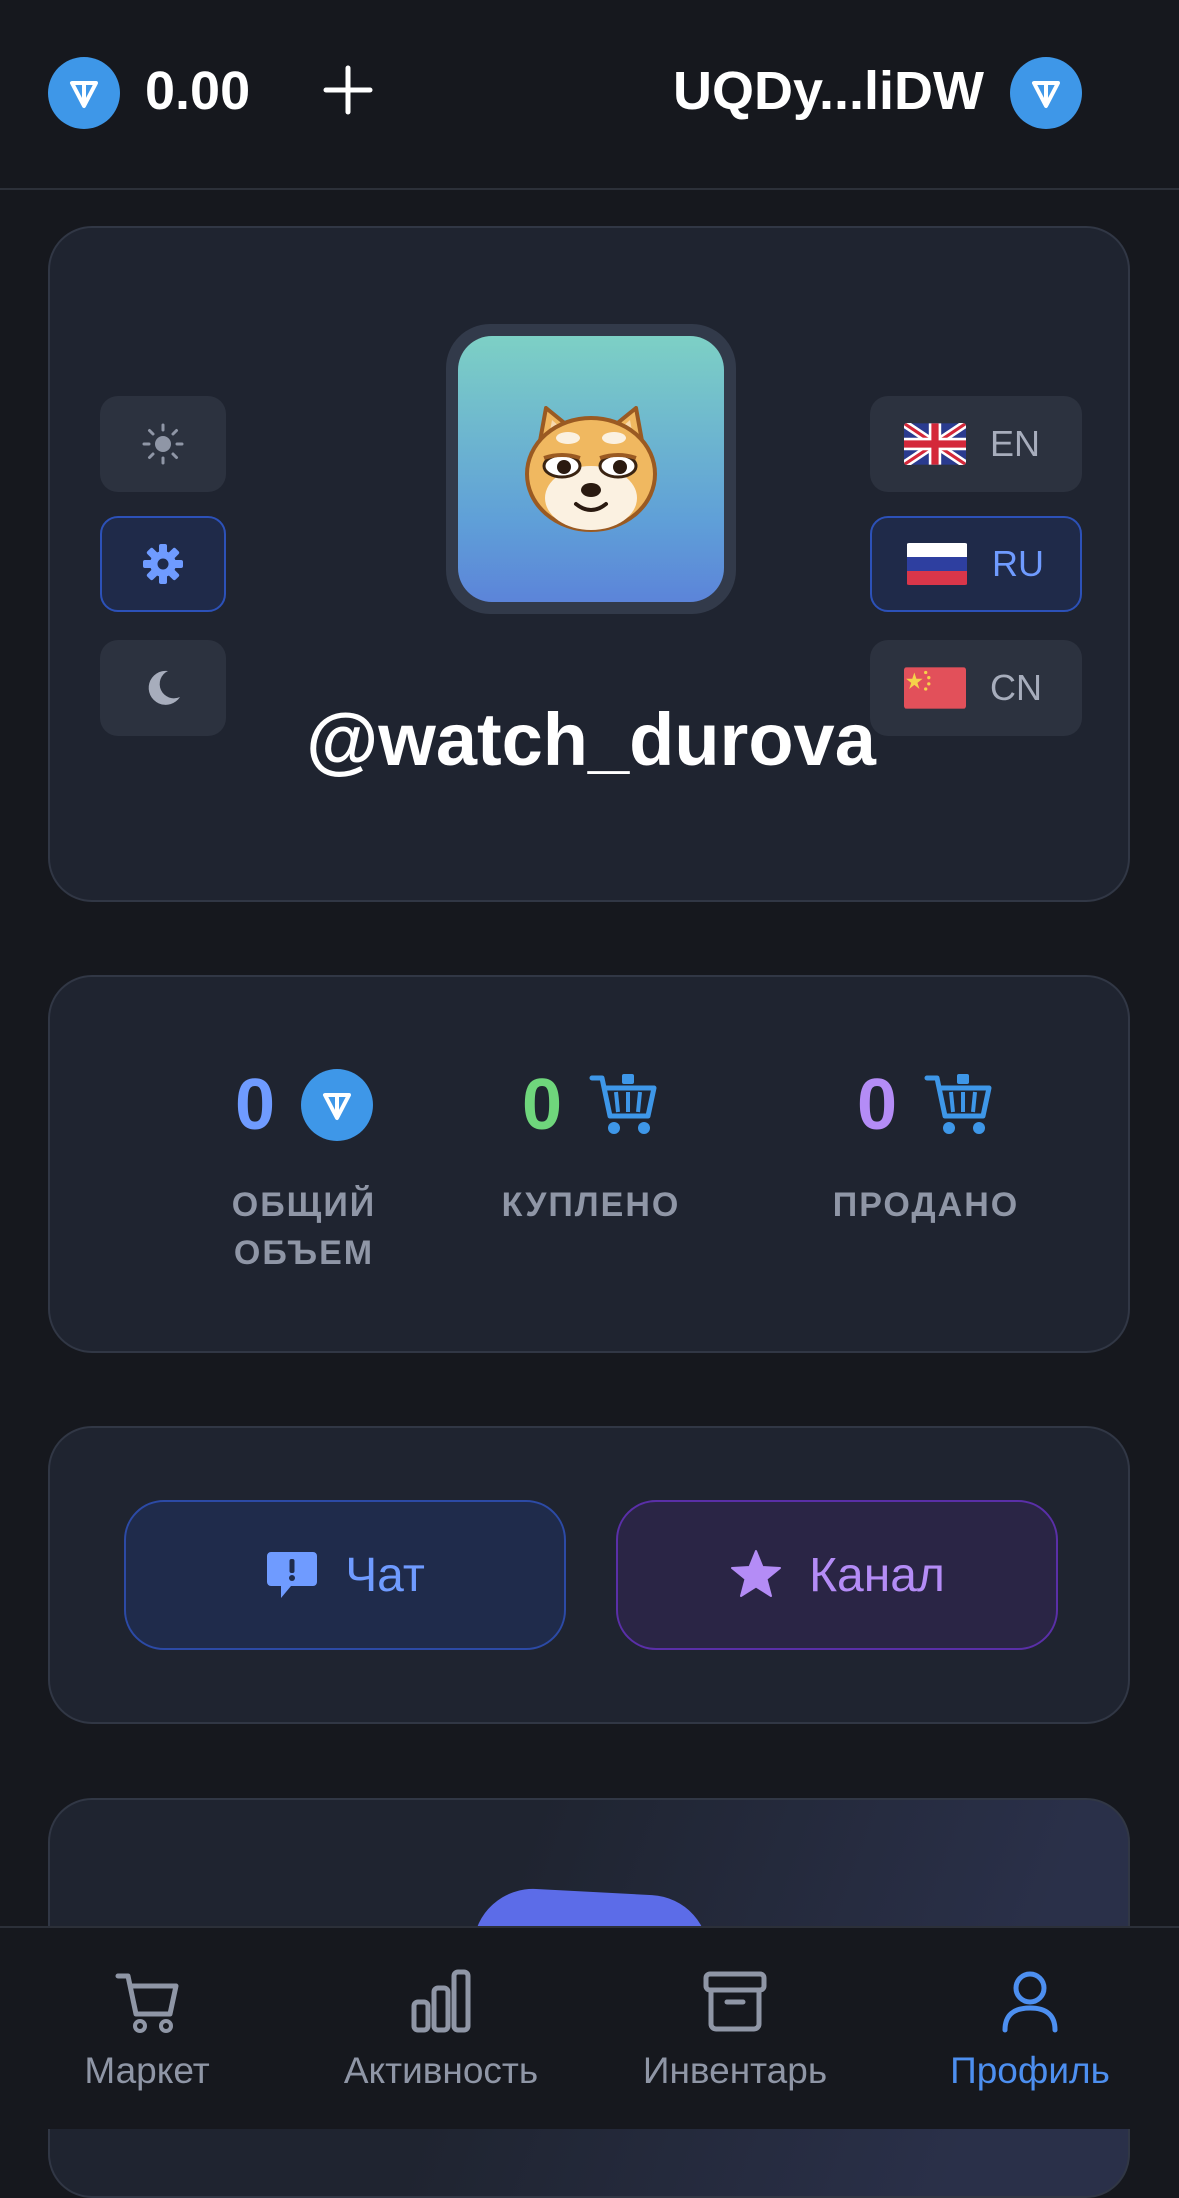  I want to click on avatar-frame, so click(591, 469).